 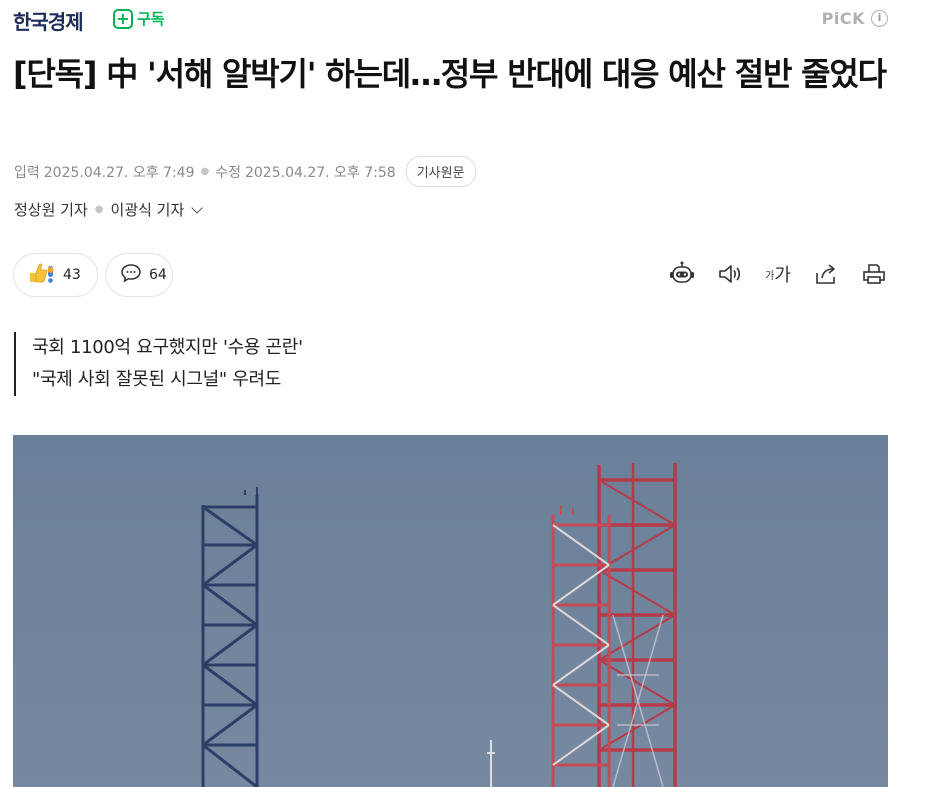 I want to click on original-article-button: 기사원문, so click(x=440, y=171).